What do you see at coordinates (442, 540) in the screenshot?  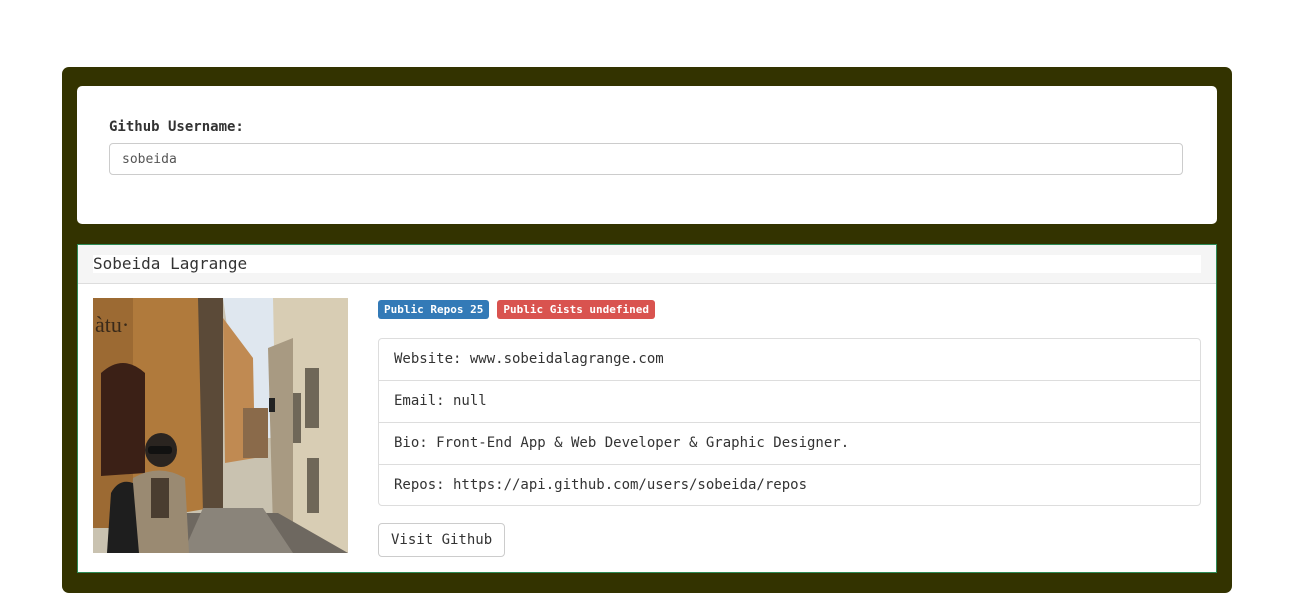 I see `visit-github-button: Visit Github` at bounding box center [442, 540].